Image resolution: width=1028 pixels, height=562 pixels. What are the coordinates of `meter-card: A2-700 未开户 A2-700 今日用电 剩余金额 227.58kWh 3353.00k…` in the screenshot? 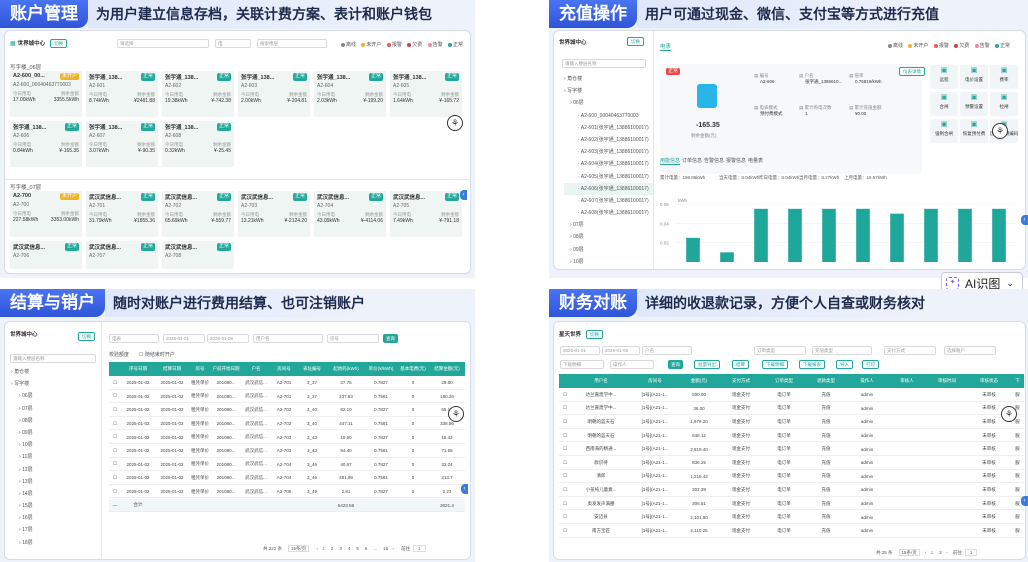 It's located at (46, 214).